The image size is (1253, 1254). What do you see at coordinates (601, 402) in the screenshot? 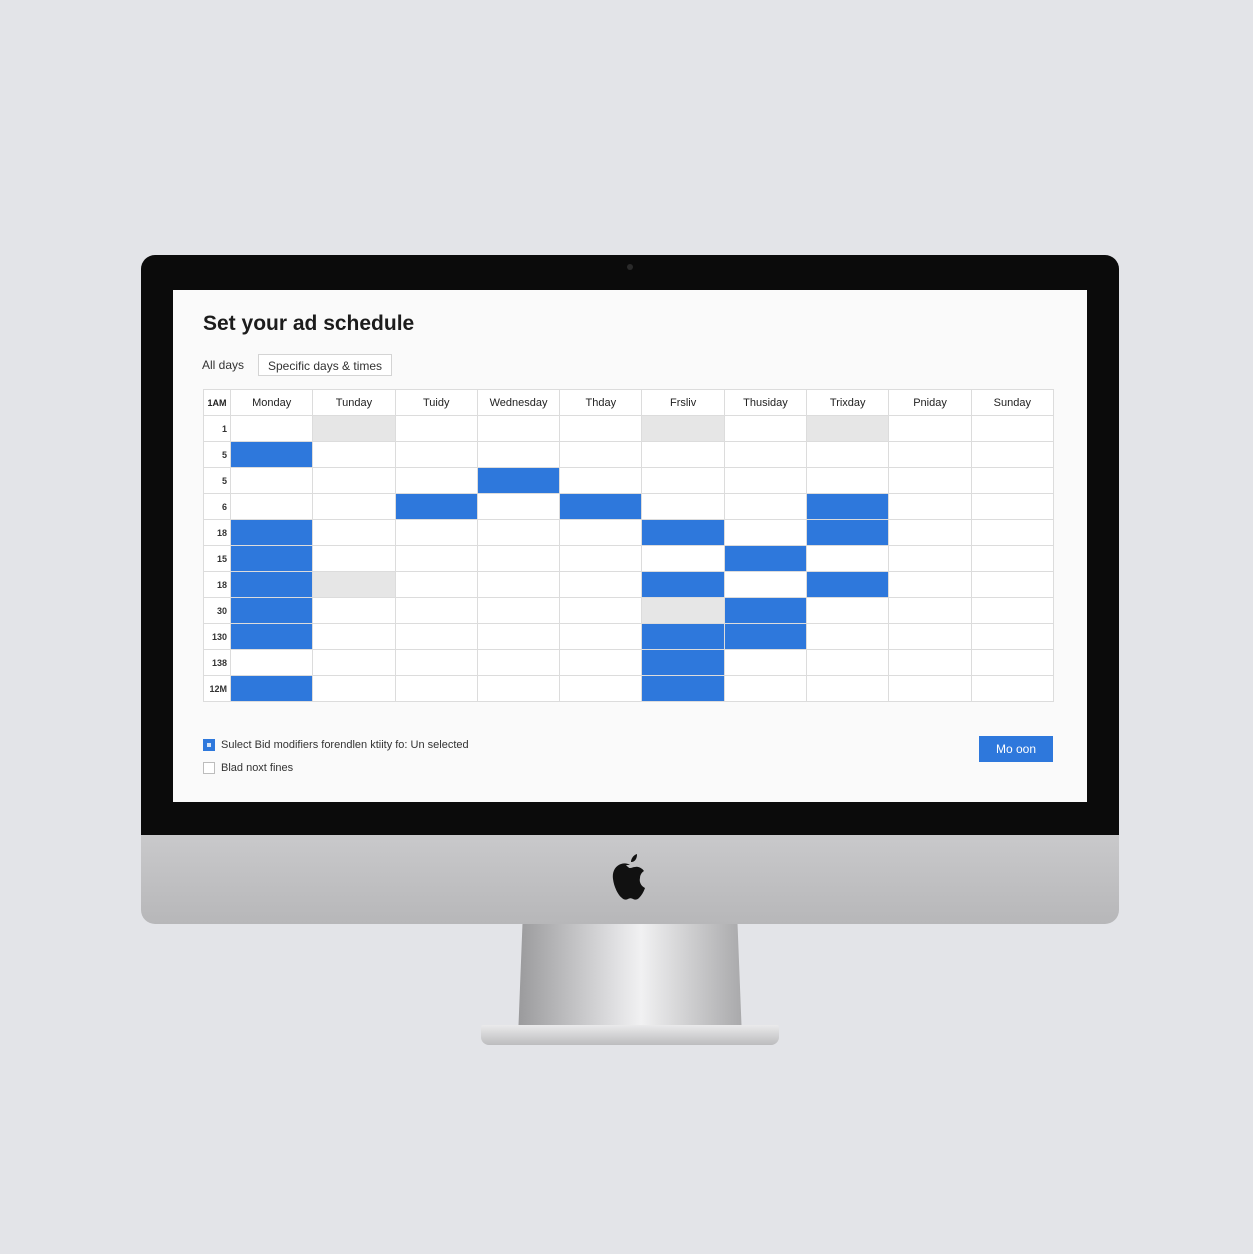
I see `day-header: Thday` at bounding box center [601, 402].